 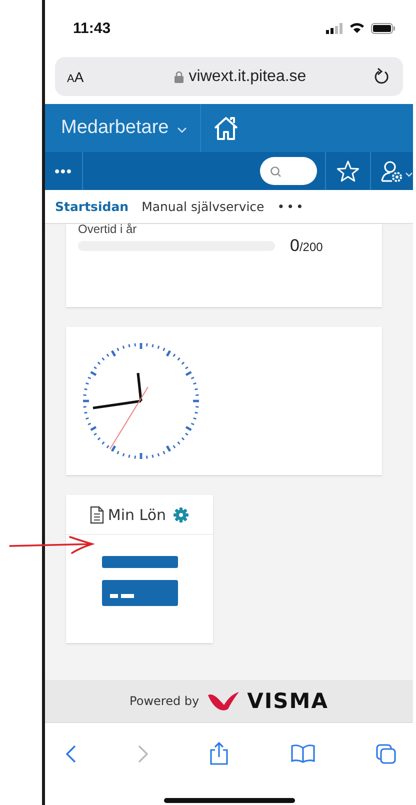 What do you see at coordinates (165, 701) in the screenshot?
I see `powered-by-text: Powered by` at bounding box center [165, 701].